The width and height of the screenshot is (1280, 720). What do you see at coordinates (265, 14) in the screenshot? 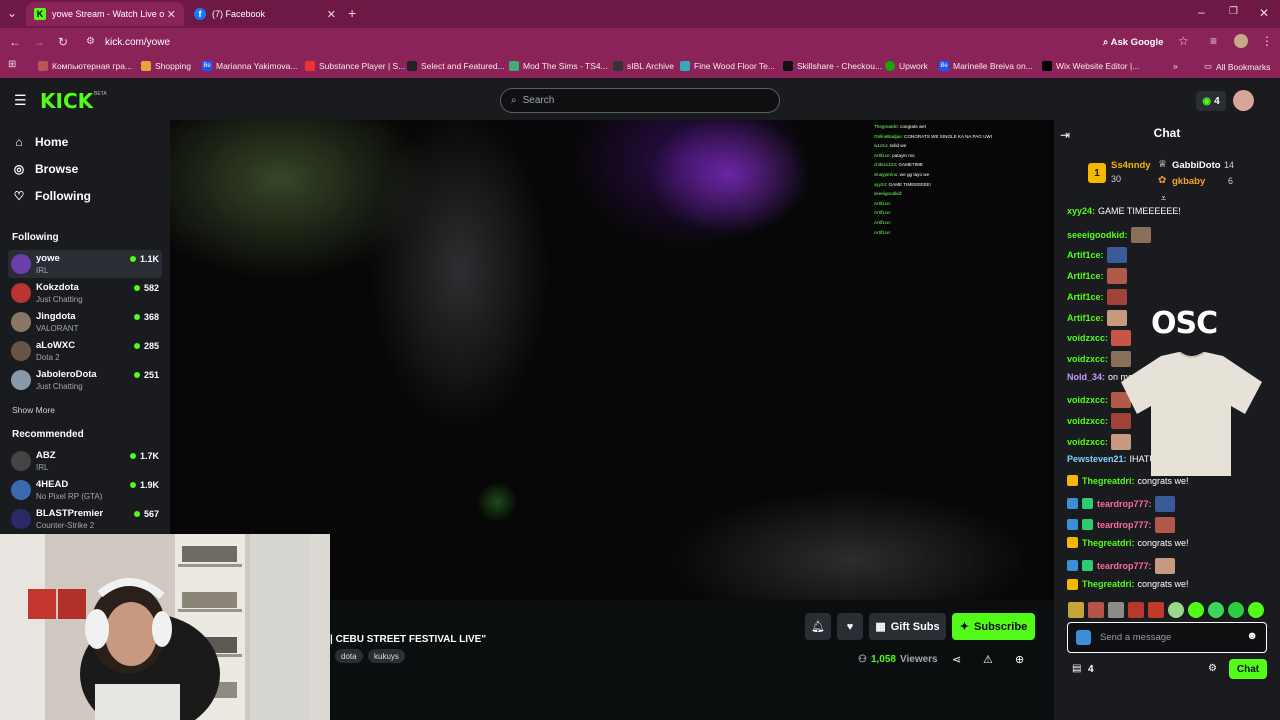
I see `tab-facebook: f (7) Facebook ✕` at bounding box center [265, 14].